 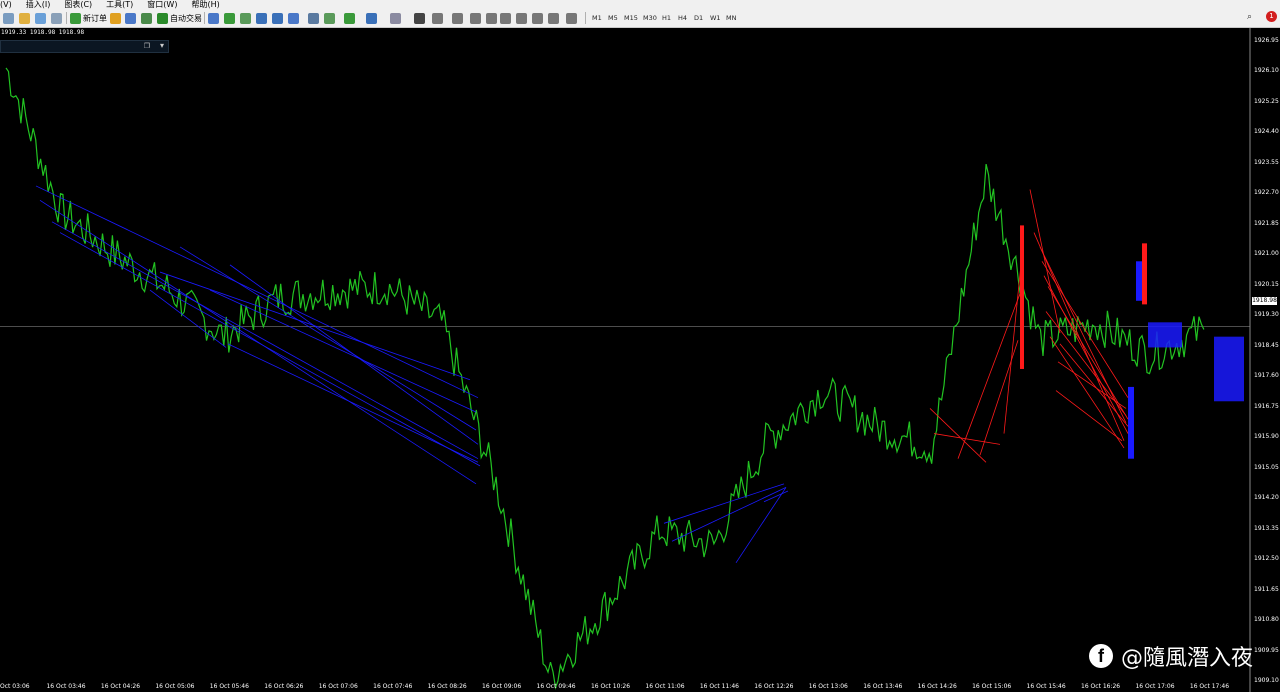 I want to click on timeframe-m1: M1, so click(x=597, y=18).